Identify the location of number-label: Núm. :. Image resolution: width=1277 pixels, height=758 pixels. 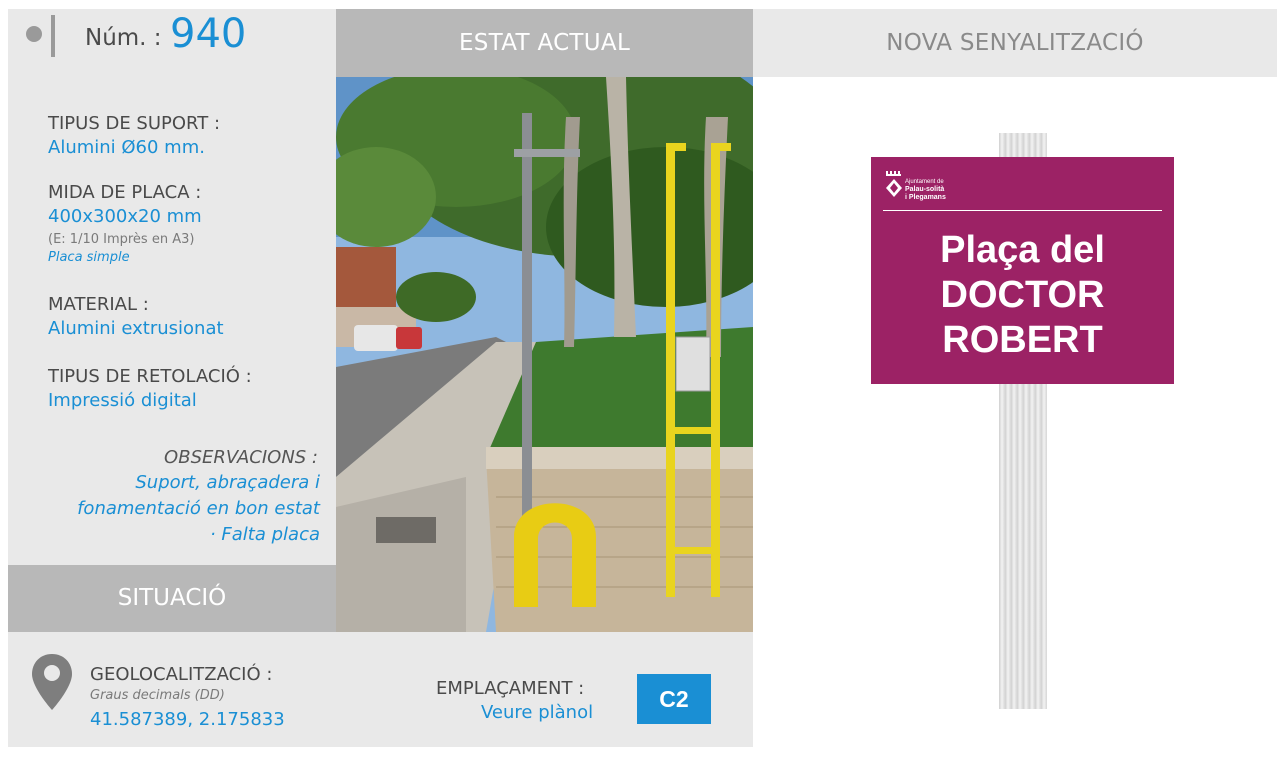
(123, 38).